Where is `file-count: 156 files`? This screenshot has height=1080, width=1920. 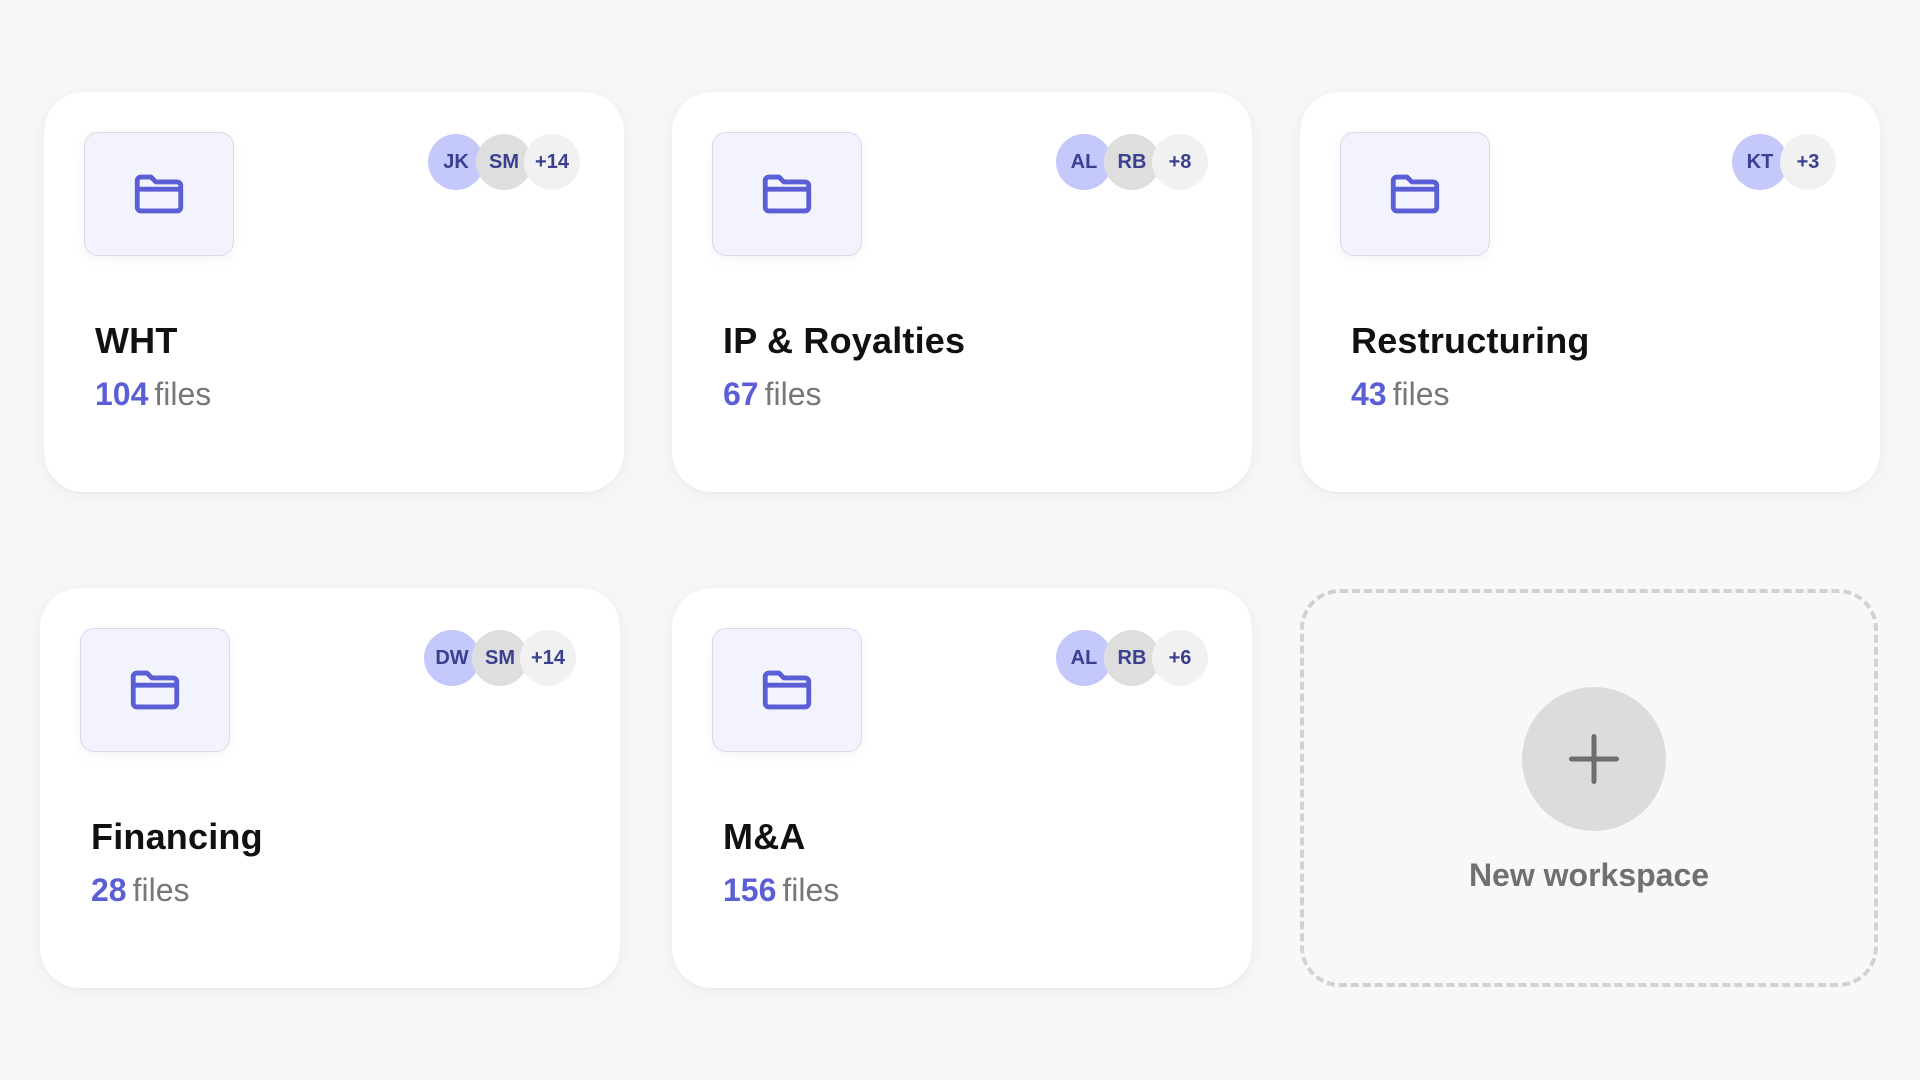 file-count: 156 files is located at coordinates (781, 890).